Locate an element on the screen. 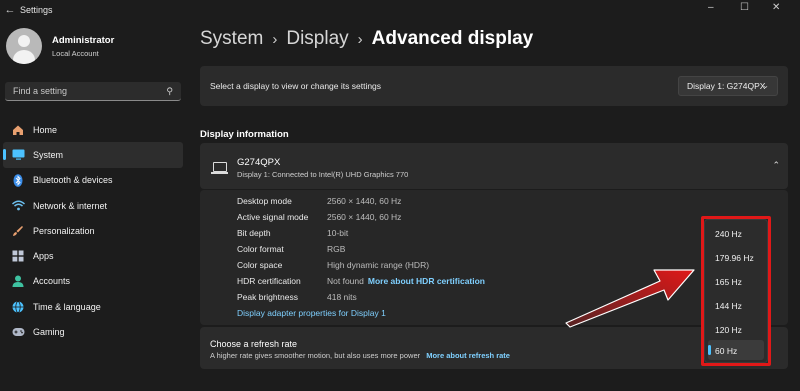 The image size is (800, 391). accounts-icon is located at coordinates (18, 281).